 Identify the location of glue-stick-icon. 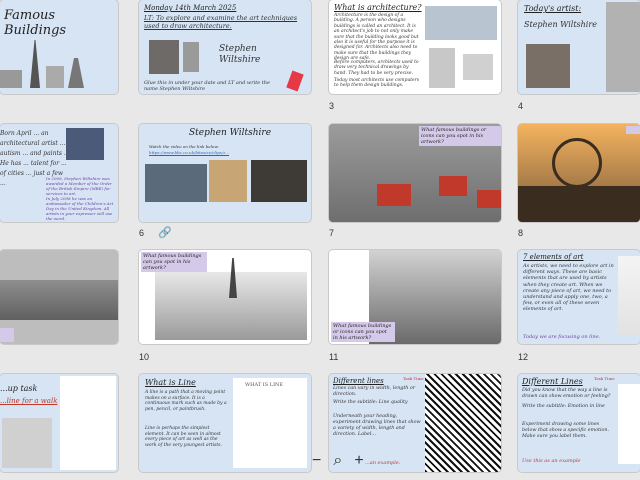
(295, 81).